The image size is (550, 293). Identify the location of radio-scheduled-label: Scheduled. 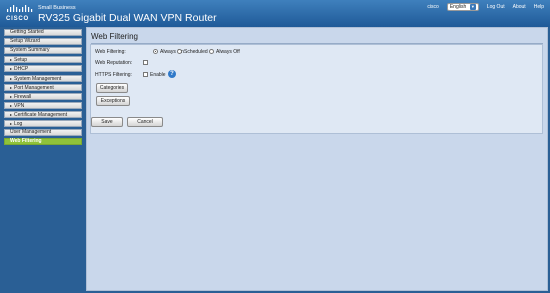
(196, 52).